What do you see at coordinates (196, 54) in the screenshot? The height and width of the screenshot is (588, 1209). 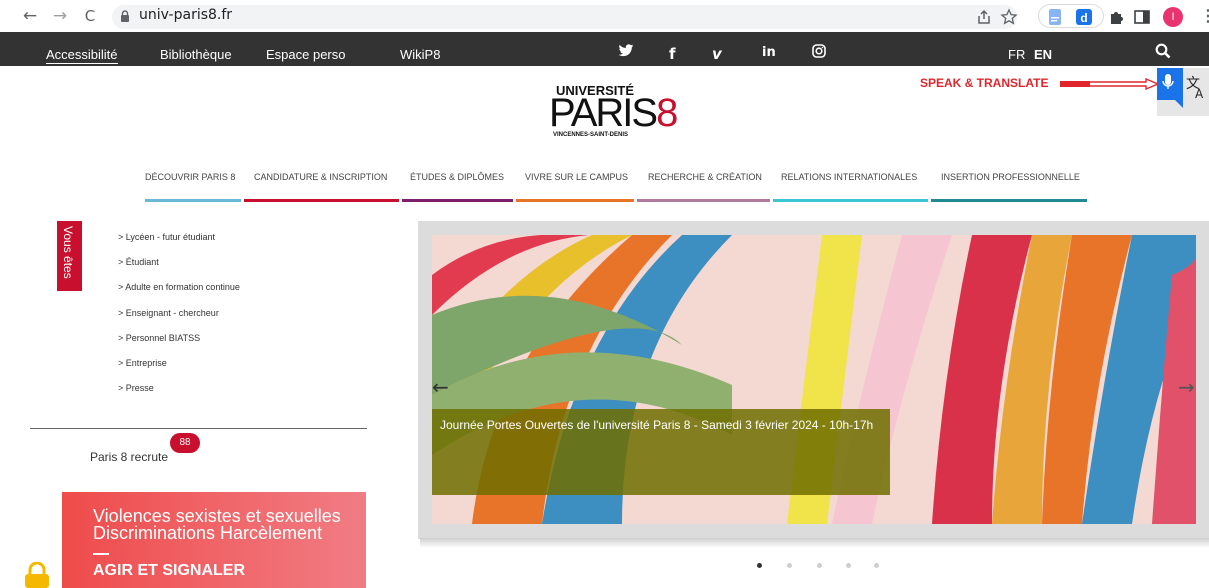 I see `nav-bibliotheque: Bibliothèque` at bounding box center [196, 54].